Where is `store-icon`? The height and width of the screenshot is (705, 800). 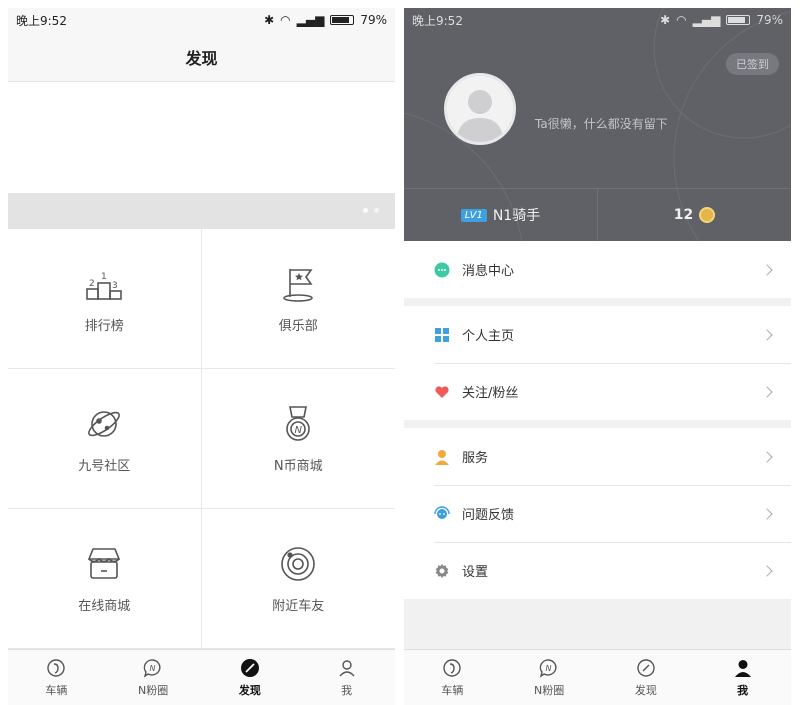
store-icon is located at coordinates (104, 563).